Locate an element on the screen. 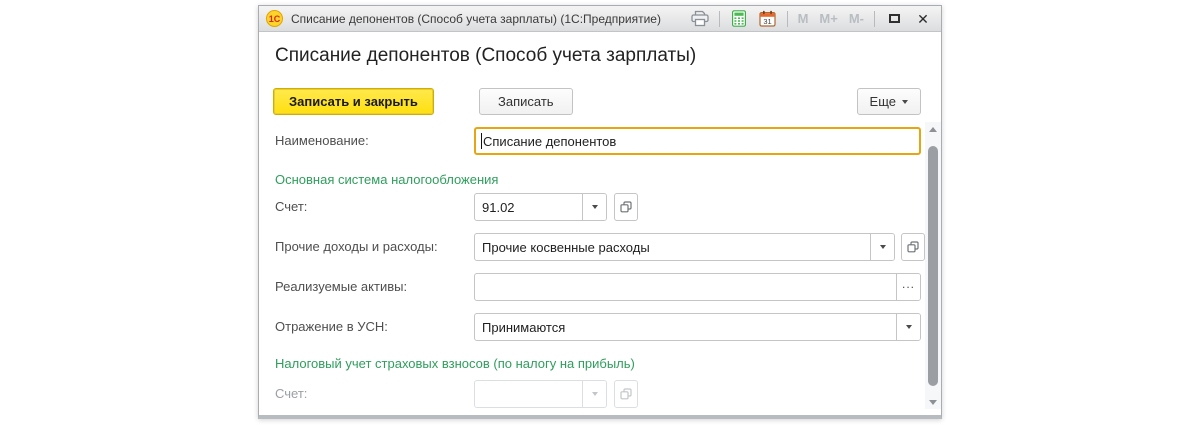  usn-value: Принимаются is located at coordinates (685, 327).